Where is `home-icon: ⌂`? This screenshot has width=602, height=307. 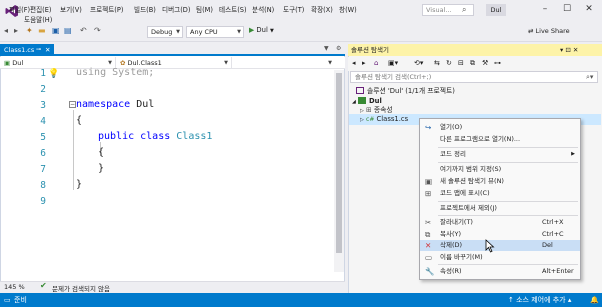 home-icon: ⌂ is located at coordinates (376, 63).